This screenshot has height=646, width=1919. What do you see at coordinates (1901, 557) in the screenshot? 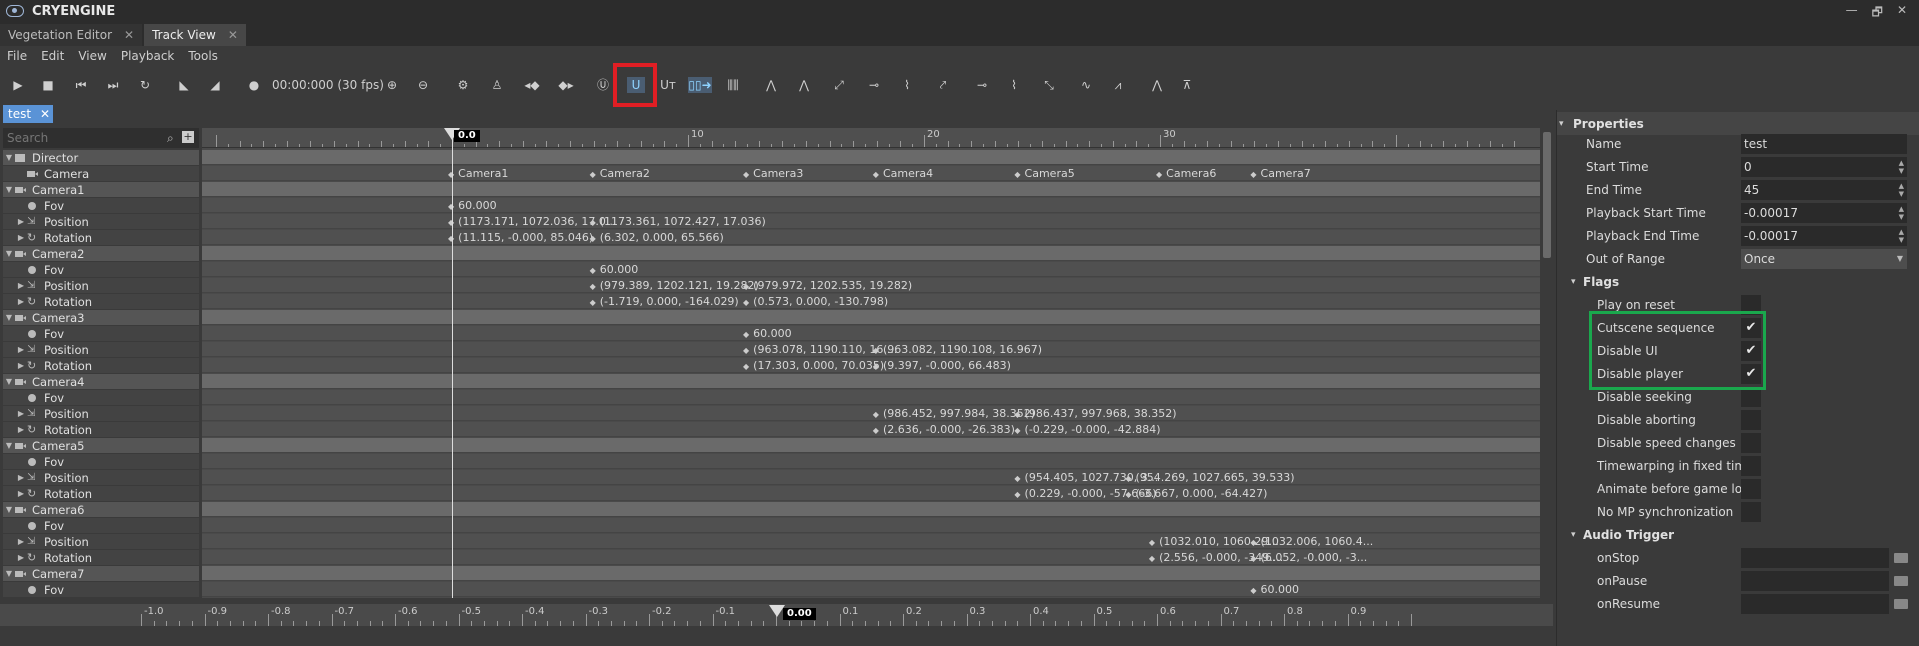
I see `folder-icon` at bounding box center [1901, 557].